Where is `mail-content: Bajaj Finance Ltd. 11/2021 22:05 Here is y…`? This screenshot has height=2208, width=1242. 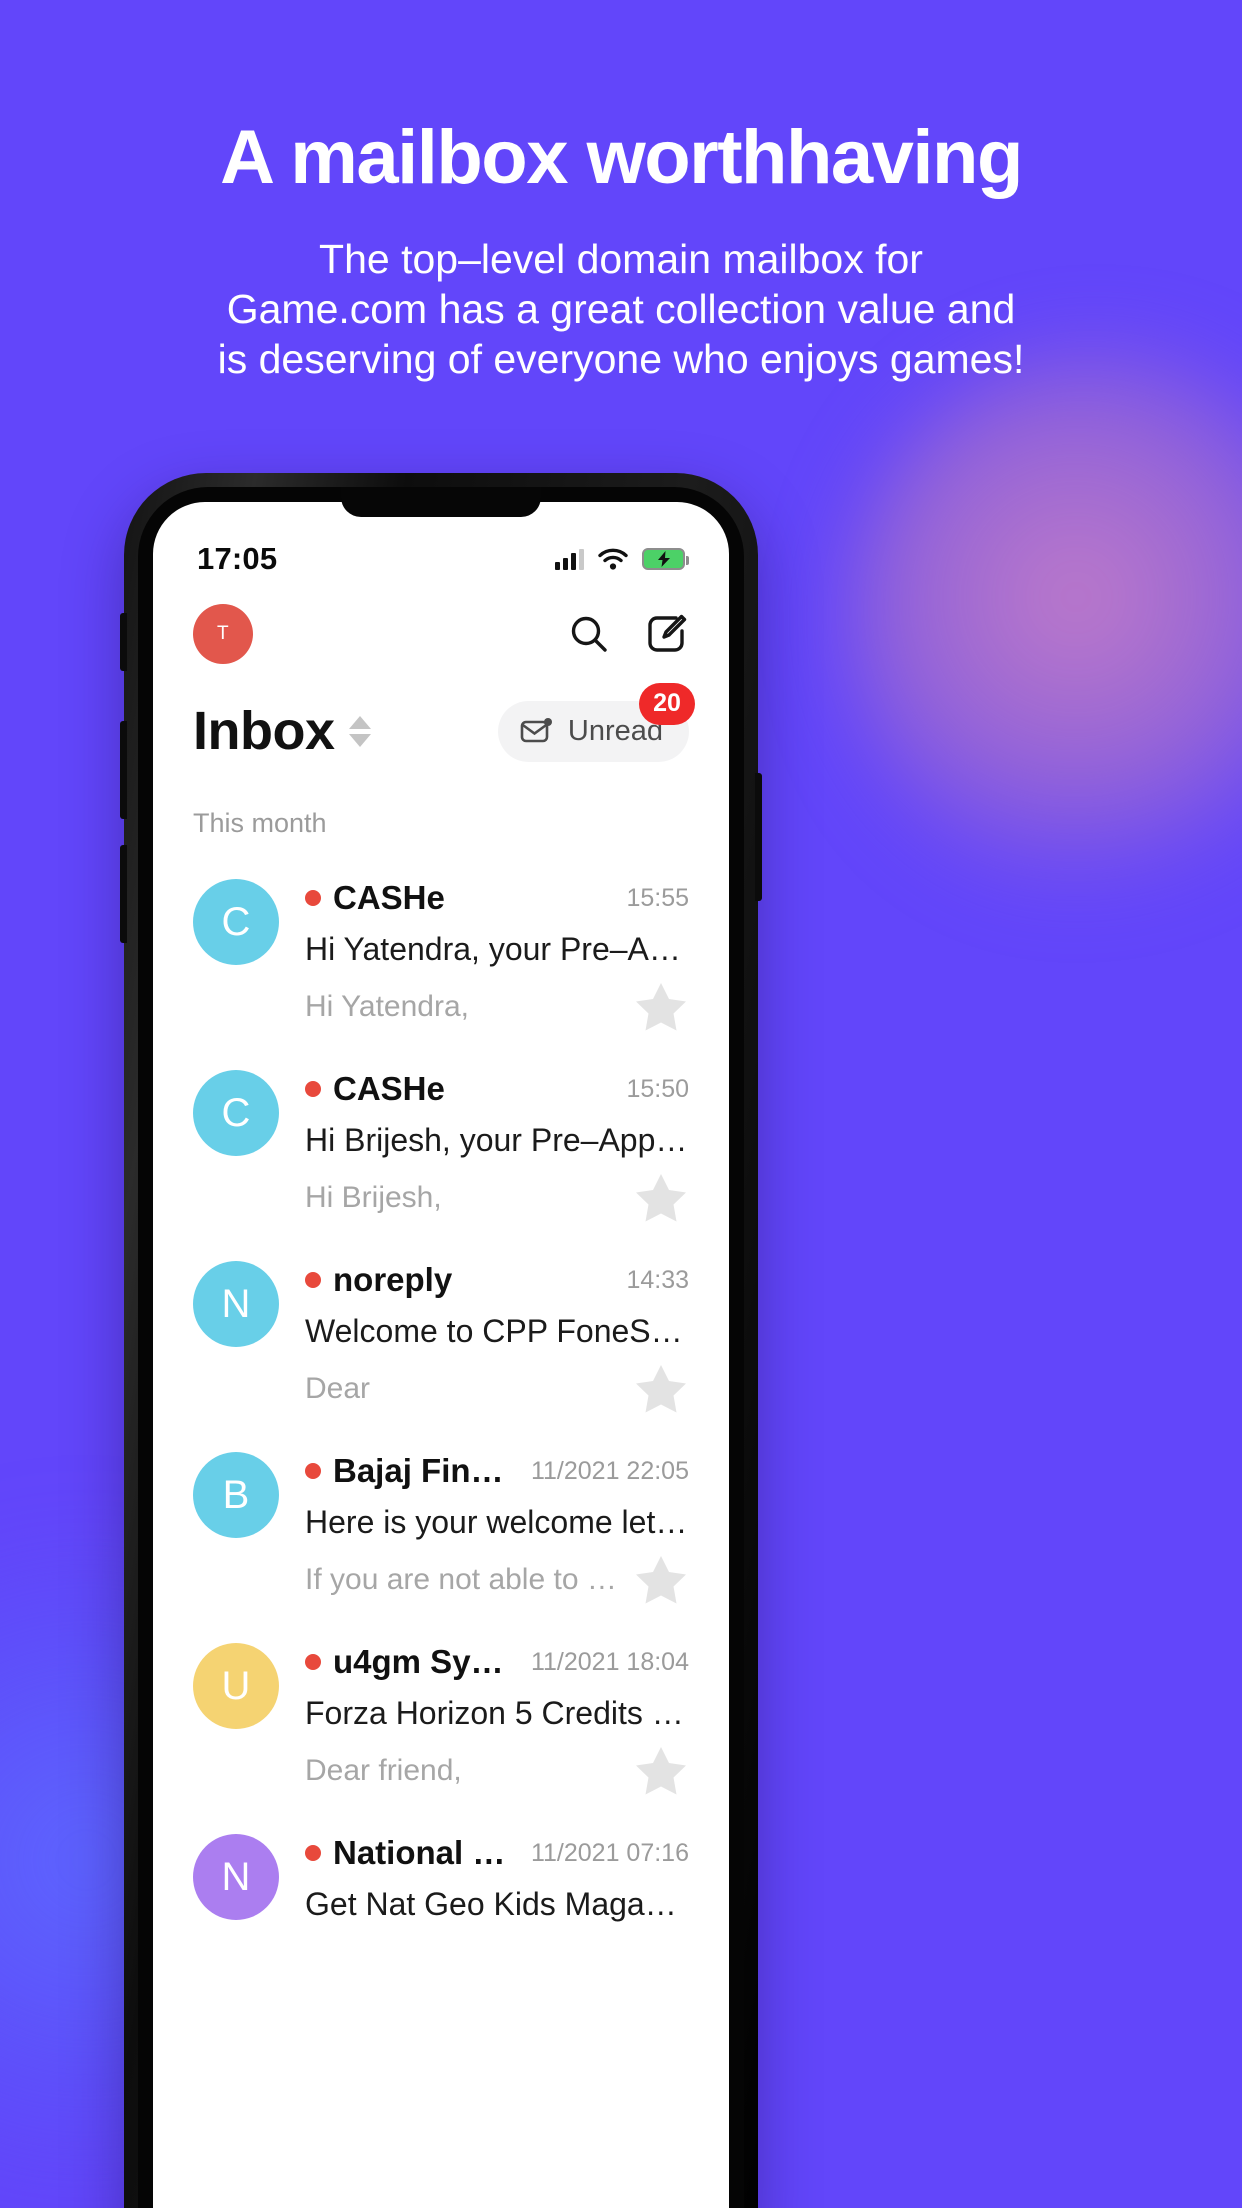
mail-content: Bajaj Finance Ltd. 11/2021 22:05 Here is y… is located at coordinates (497, 1529).